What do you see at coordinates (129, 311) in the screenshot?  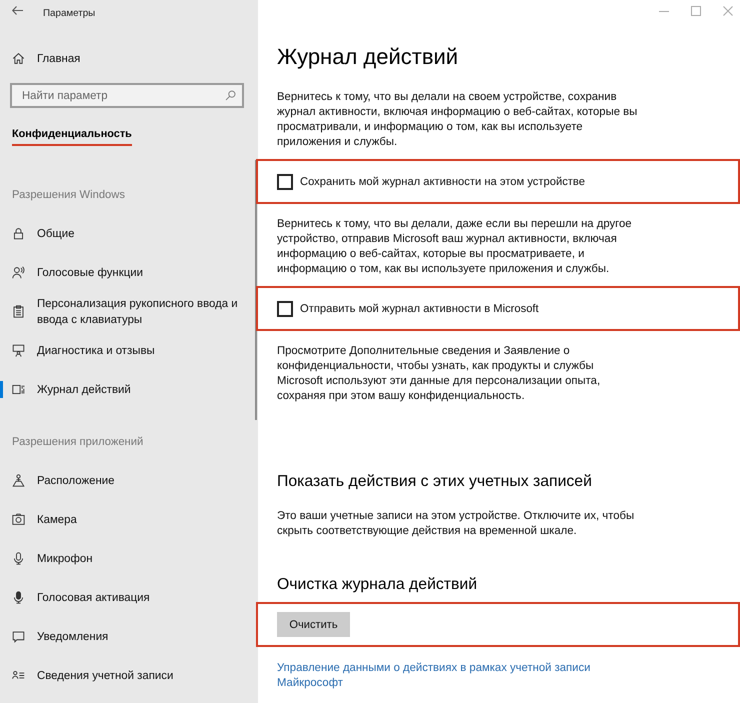 I see `sidebar-item: Персонализация рукописного ввода и ввода с клавиатуры` at bounding box center [129, 311].